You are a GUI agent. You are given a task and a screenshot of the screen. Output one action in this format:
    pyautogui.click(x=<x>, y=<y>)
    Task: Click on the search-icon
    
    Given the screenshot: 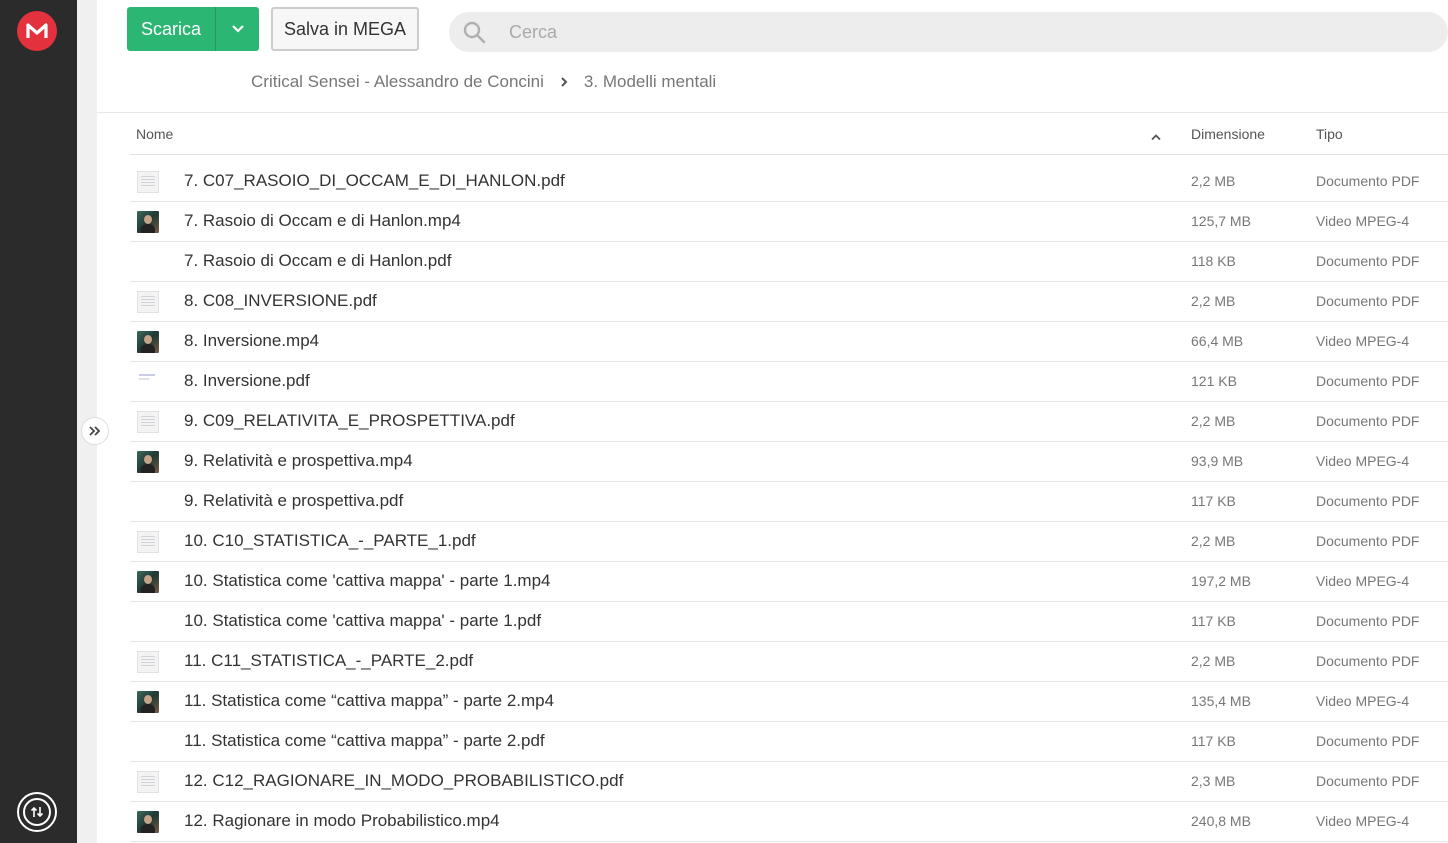 What is the action you would take?
    pyautogui.click(x=474, y=32)
    